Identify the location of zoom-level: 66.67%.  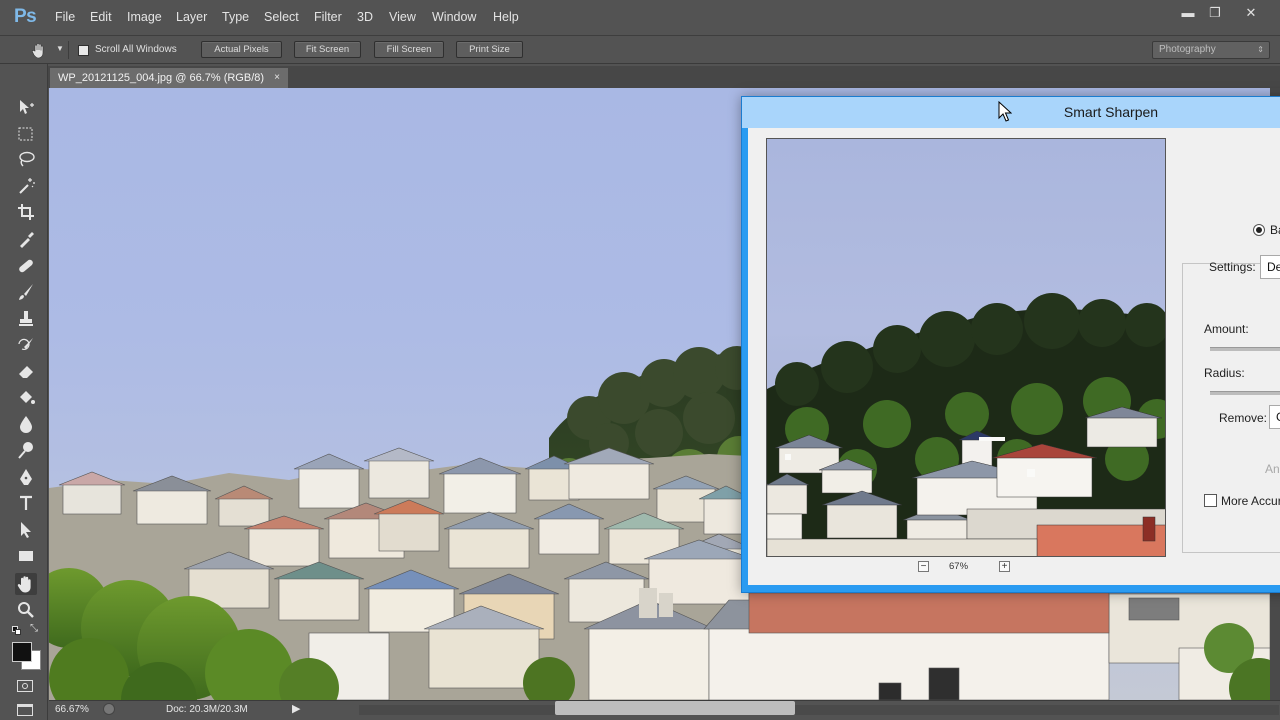
(72, 709).